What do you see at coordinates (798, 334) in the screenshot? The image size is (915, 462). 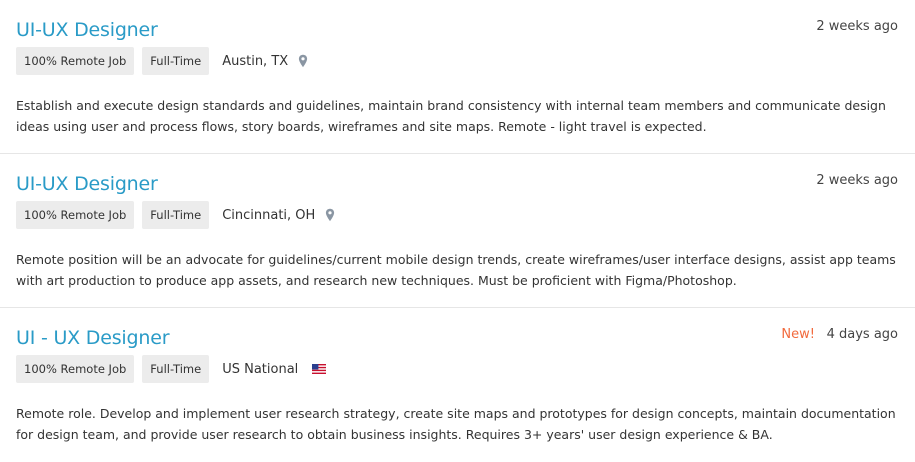 I see `new-badge: New!` at bounding box center [798, 334].